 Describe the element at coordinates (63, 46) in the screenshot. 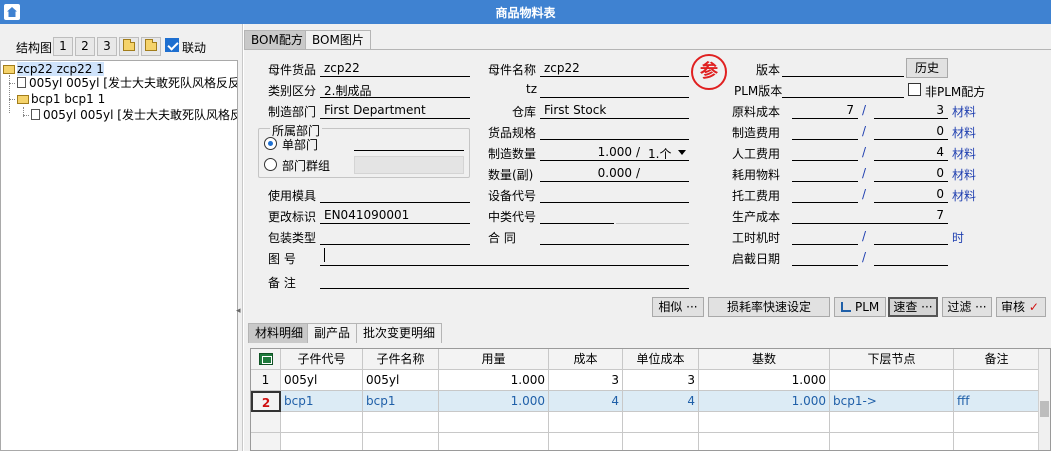

I see `level-1-button: 1` at that location.